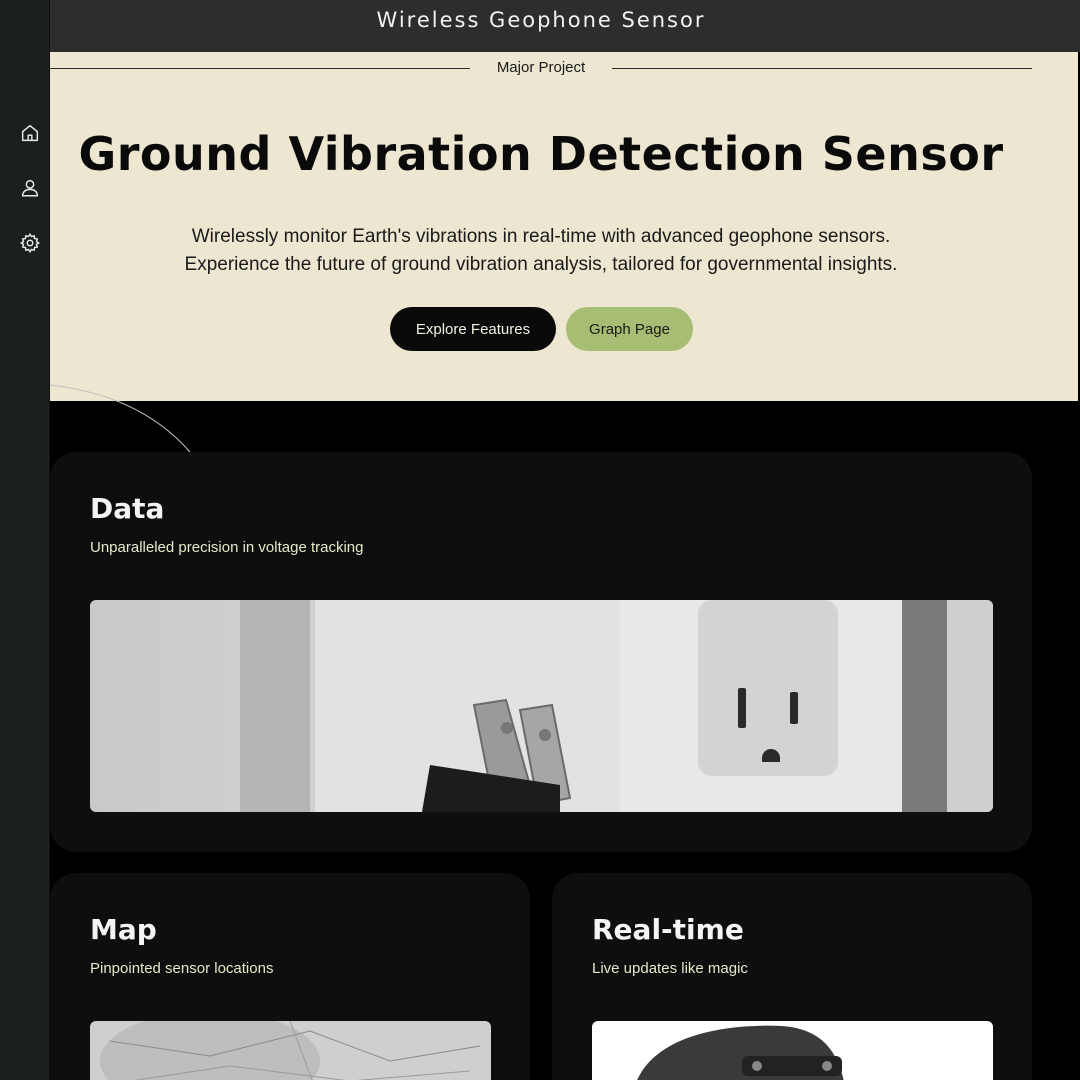  I want to click on top-bar: Wireless Geophone Sensor, so click(565, 26).